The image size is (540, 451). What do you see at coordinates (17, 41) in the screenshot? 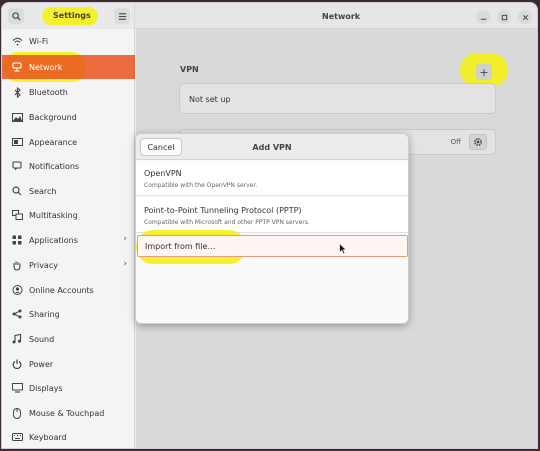
I see `wifi-icon` at bounding box center [17, 41].